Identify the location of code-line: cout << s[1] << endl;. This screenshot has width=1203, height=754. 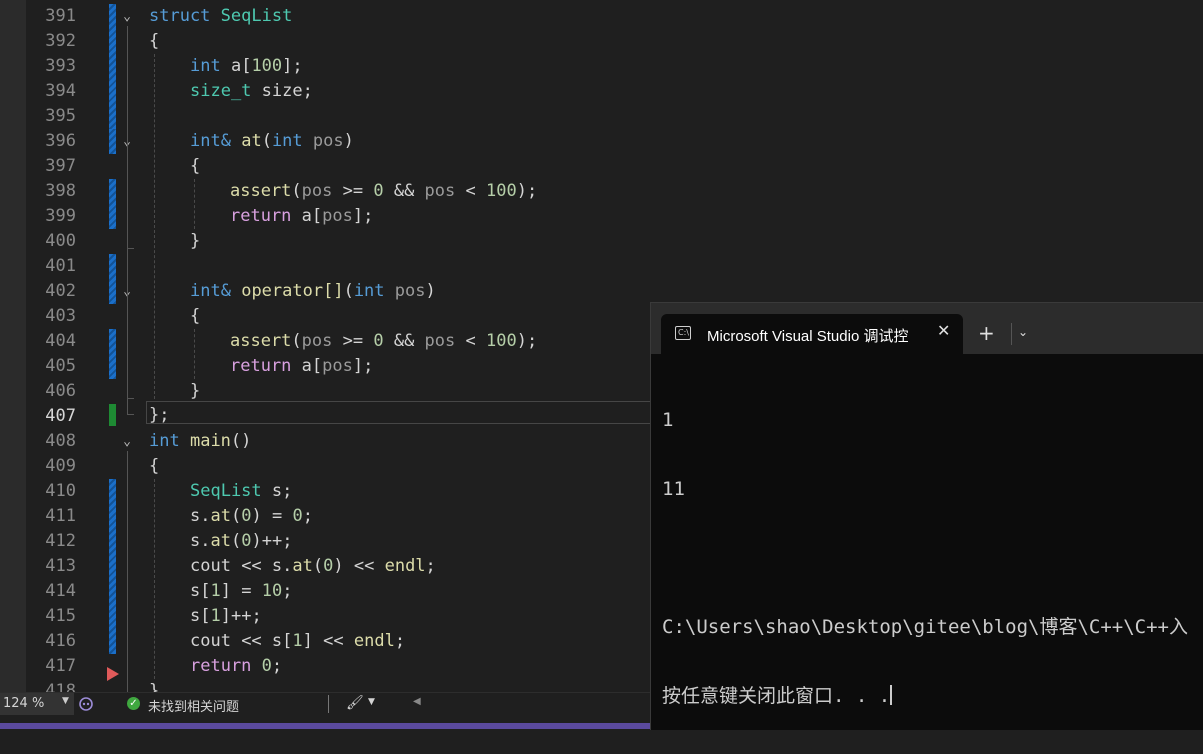
(297, 641).